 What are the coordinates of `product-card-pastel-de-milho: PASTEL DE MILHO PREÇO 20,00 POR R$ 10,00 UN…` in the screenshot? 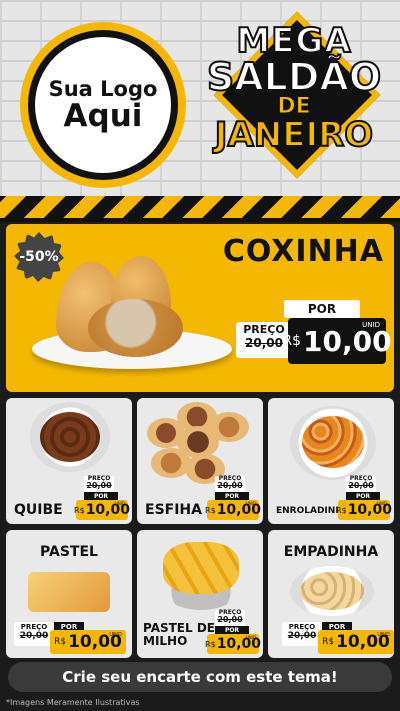 It's located at (200, 594).